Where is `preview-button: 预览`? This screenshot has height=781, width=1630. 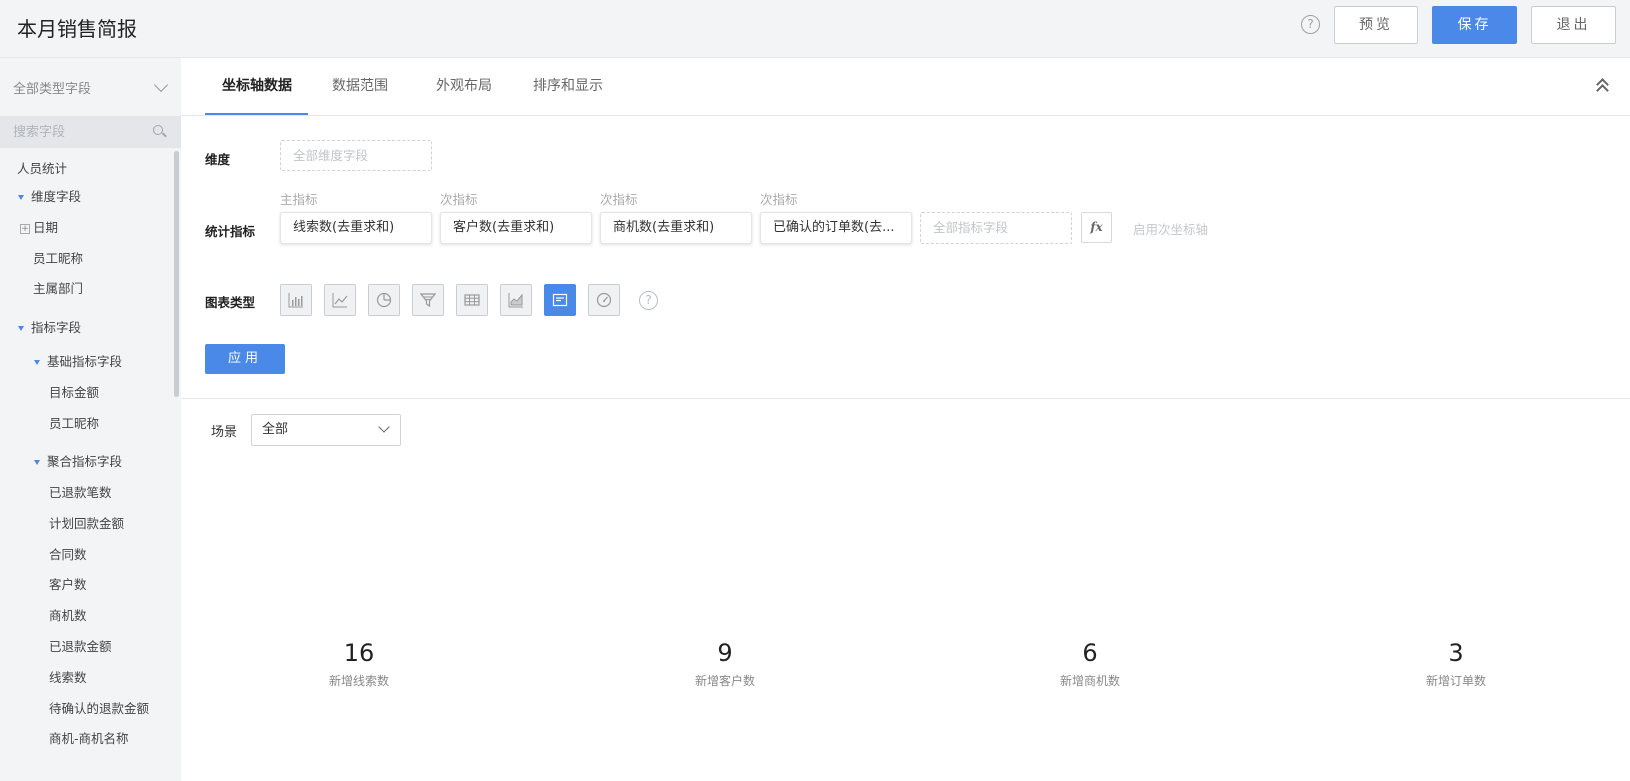
preview-button: 预览 is located at coordinates (1376, 25).